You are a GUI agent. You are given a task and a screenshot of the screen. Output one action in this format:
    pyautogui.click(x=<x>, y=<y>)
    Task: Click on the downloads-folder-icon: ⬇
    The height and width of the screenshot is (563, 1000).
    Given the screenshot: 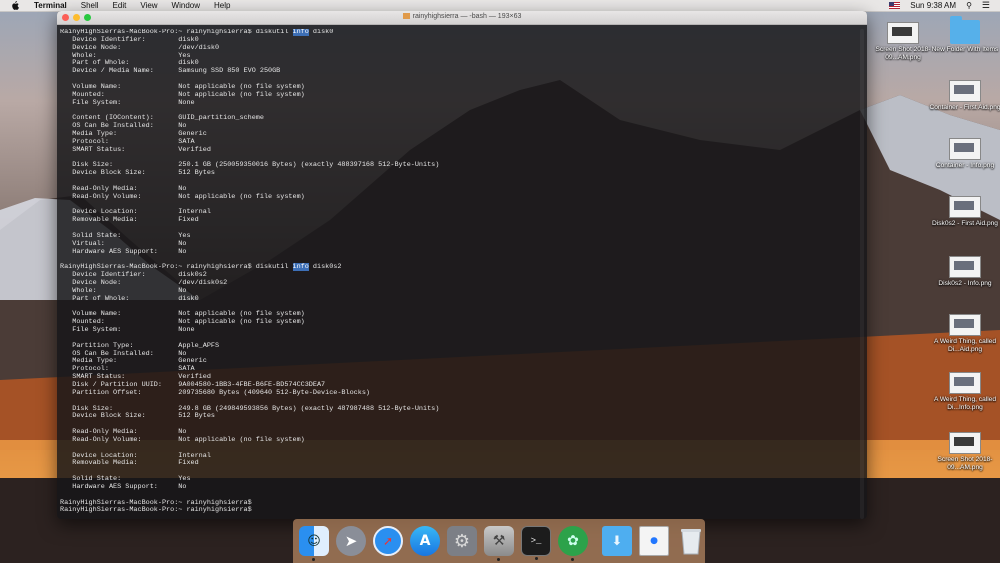 What is the action you would take?
    pyautogui.click(x=617, y=541)
    